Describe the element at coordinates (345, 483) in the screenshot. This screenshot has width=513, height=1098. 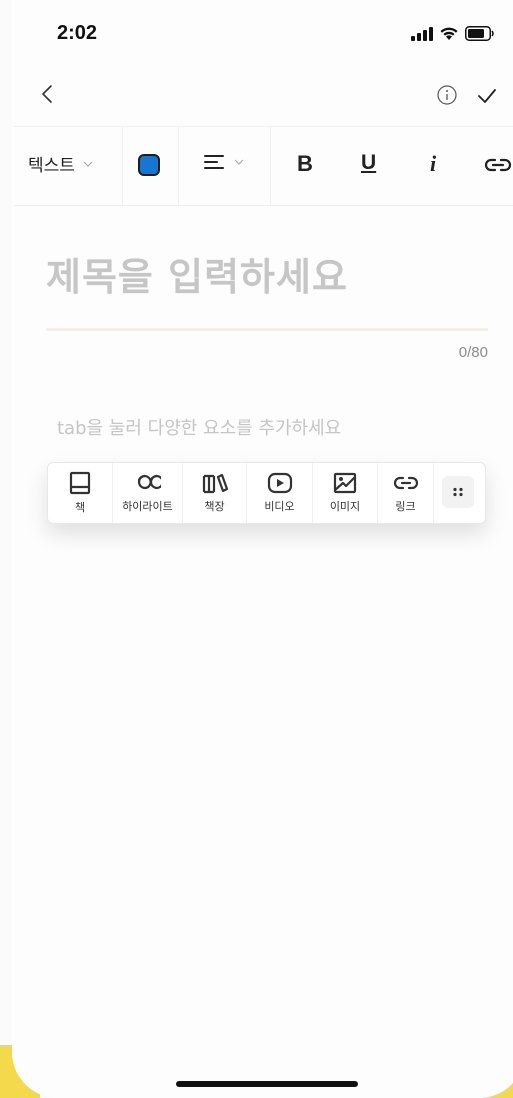
I see `image-icon` at that location.